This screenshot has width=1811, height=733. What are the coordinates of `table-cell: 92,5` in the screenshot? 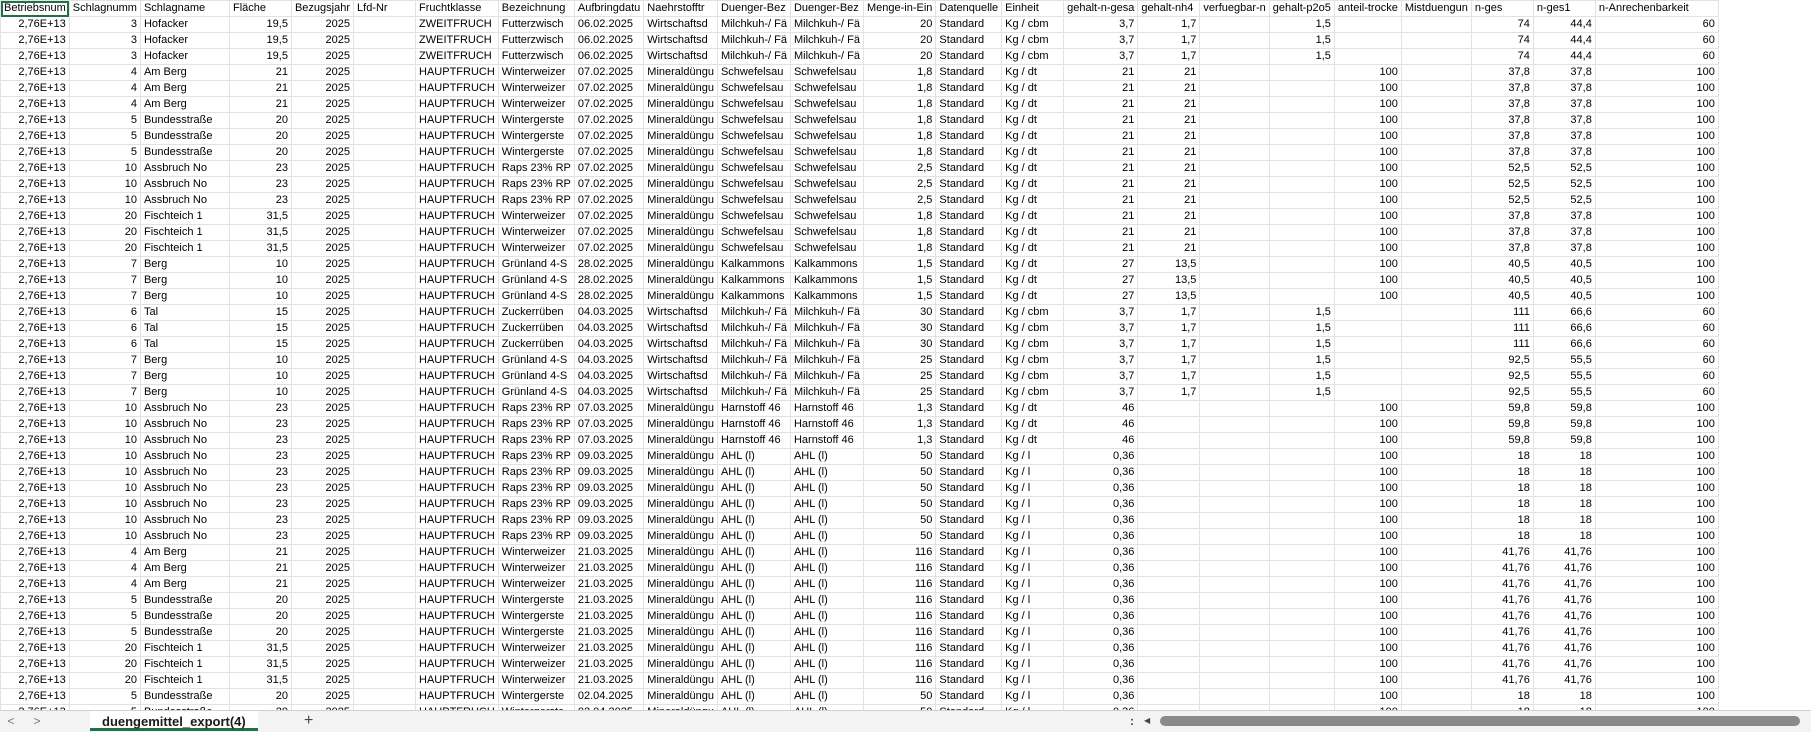 It's located at (1502, 376).